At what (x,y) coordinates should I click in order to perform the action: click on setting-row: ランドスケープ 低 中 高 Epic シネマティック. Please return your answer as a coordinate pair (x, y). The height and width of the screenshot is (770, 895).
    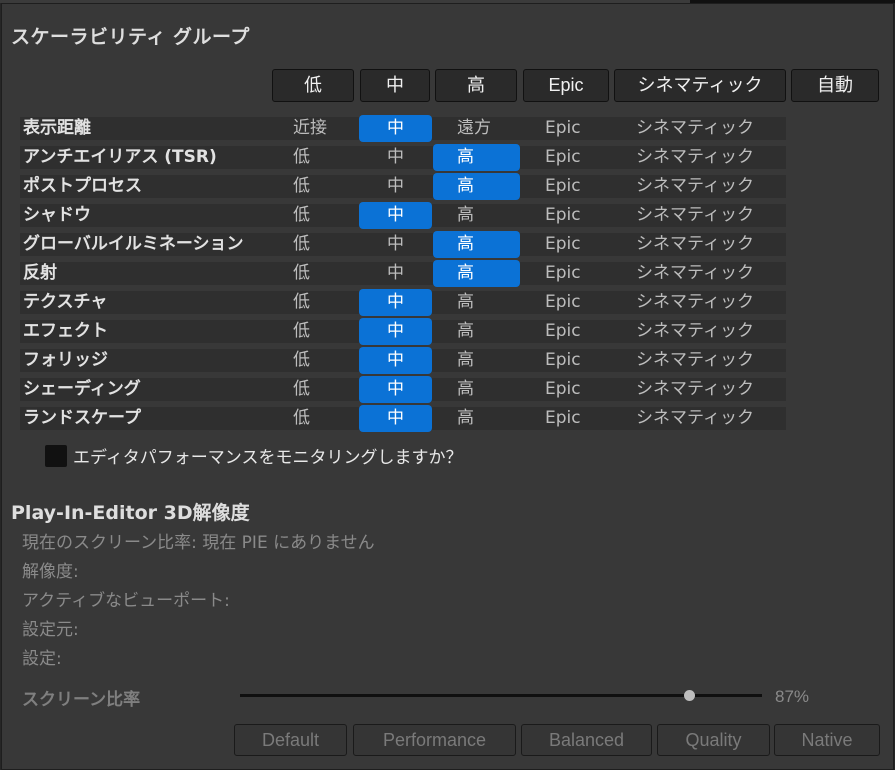
    Looking at the image, I should click on (403, 418).